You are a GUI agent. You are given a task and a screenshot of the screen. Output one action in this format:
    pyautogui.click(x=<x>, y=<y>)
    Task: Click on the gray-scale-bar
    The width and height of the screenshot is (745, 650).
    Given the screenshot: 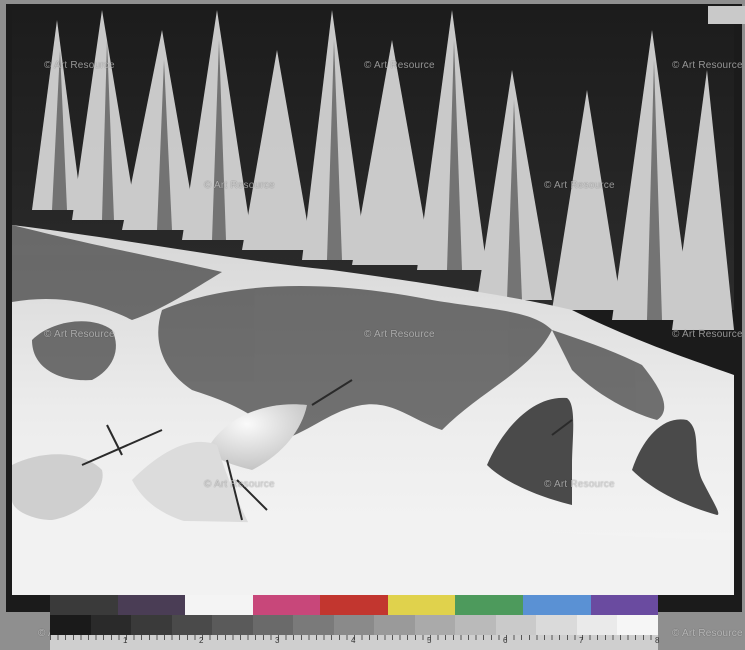 What is the action you would take?
    pyautogui.click(x=354, y=625)
    